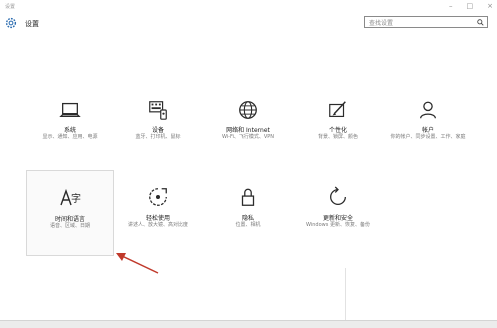 The height and width of the screenshot is (328, 497). I want to click on divider-line, so click(345, 294).